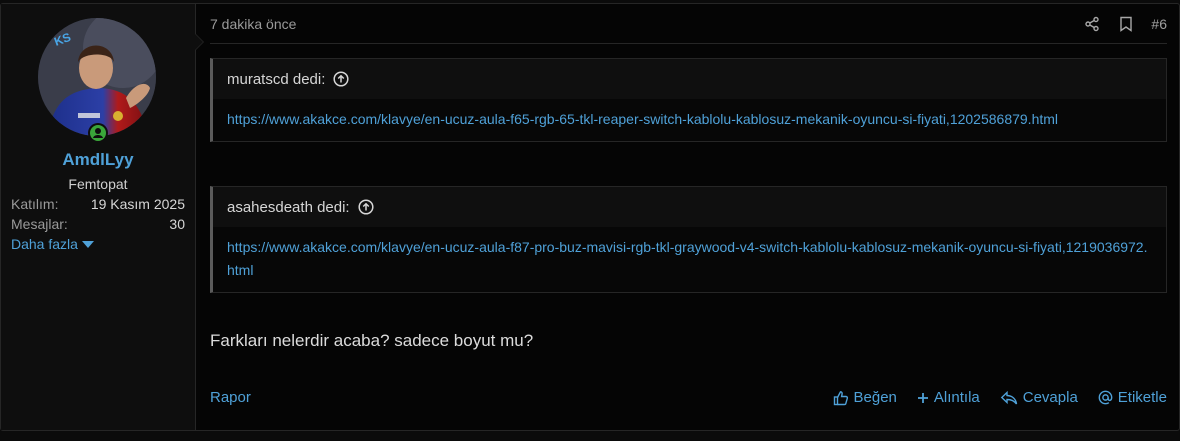  Describe the element at coordinates (688, 24) in the screenshot. I see `post-header: 7 dakika önce #6` at that location.